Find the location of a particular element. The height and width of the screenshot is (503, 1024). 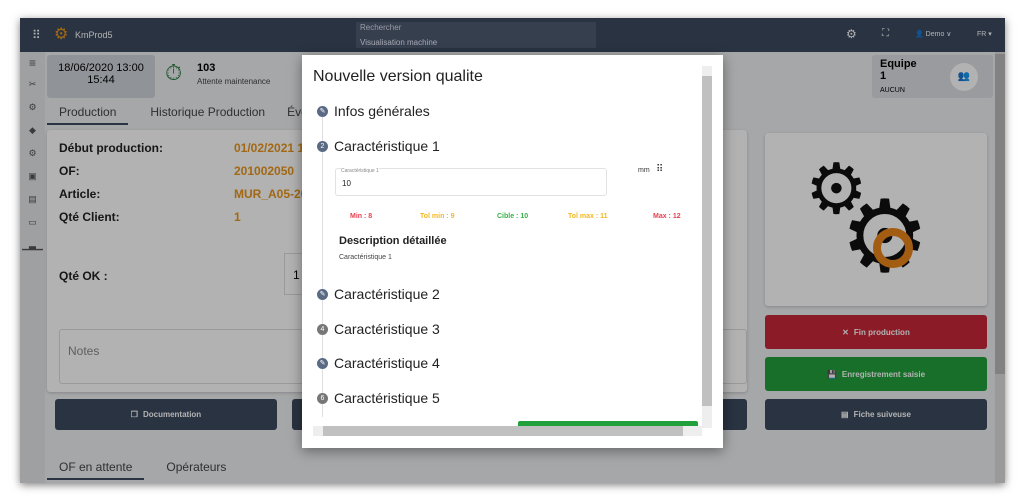

limit-tol-min: Tol min : 9 is located at coordinates (437, 216).